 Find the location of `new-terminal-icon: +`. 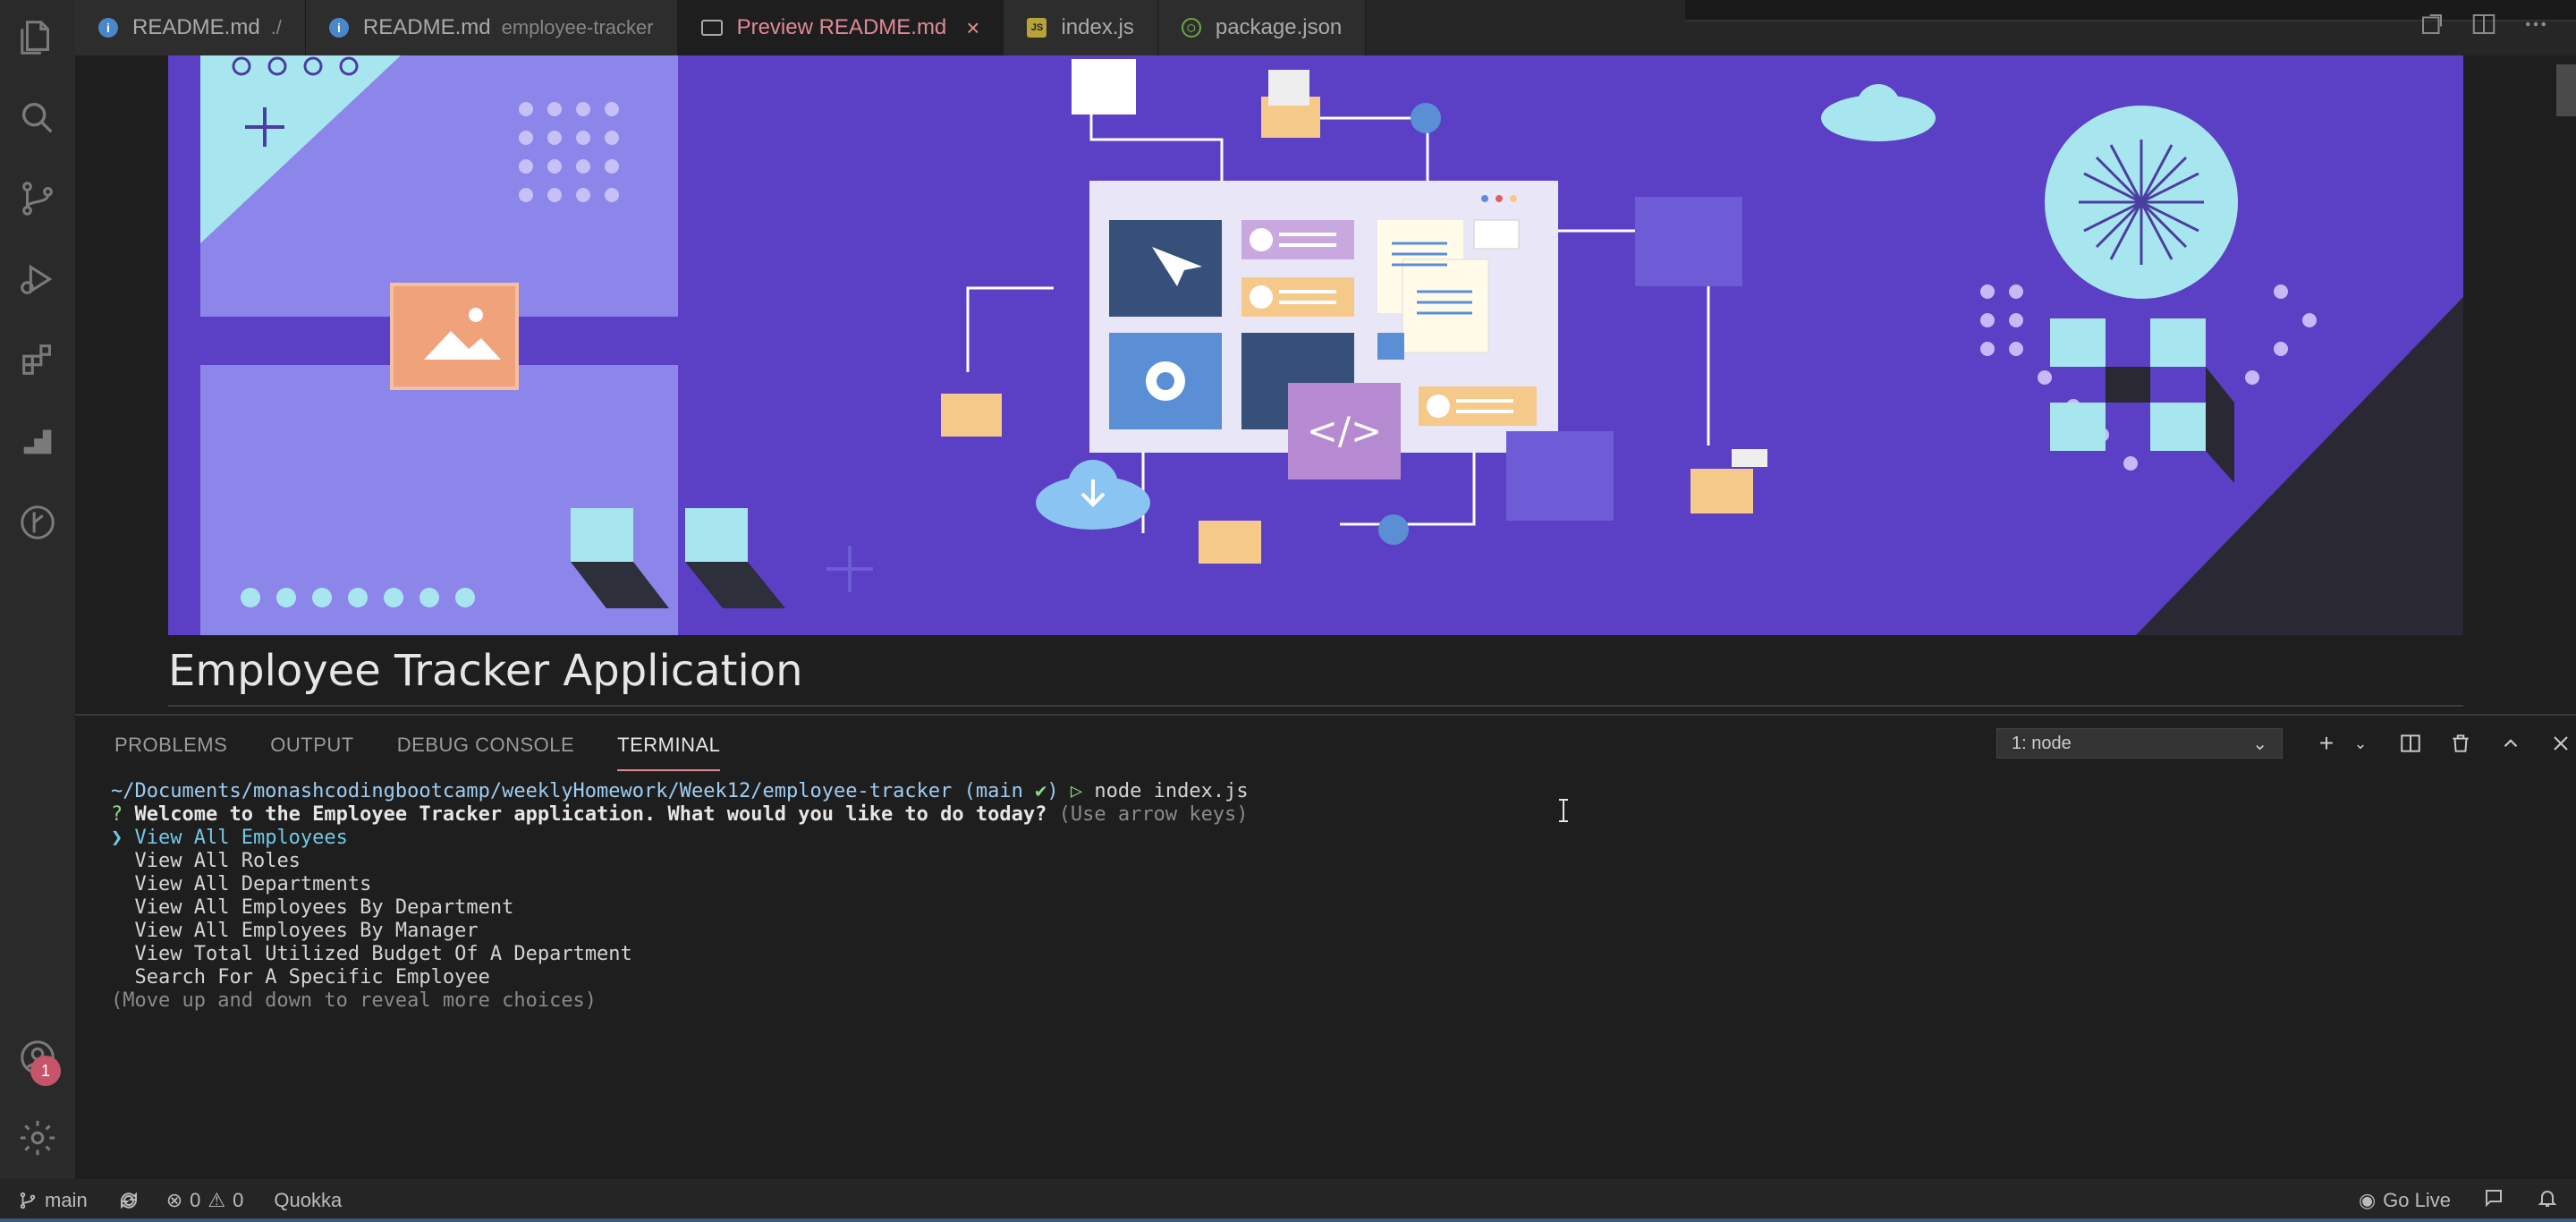

new-terminal-icon: + is located at coordinates (2326, 743).